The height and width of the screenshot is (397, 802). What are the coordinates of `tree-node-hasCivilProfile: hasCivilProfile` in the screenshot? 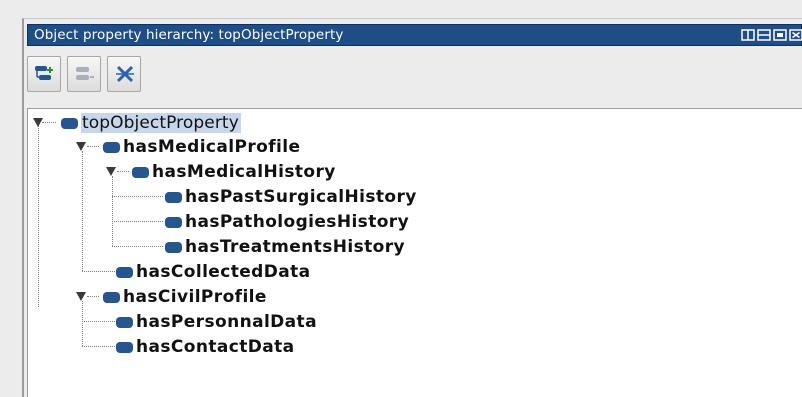 It's located at (185, 297).